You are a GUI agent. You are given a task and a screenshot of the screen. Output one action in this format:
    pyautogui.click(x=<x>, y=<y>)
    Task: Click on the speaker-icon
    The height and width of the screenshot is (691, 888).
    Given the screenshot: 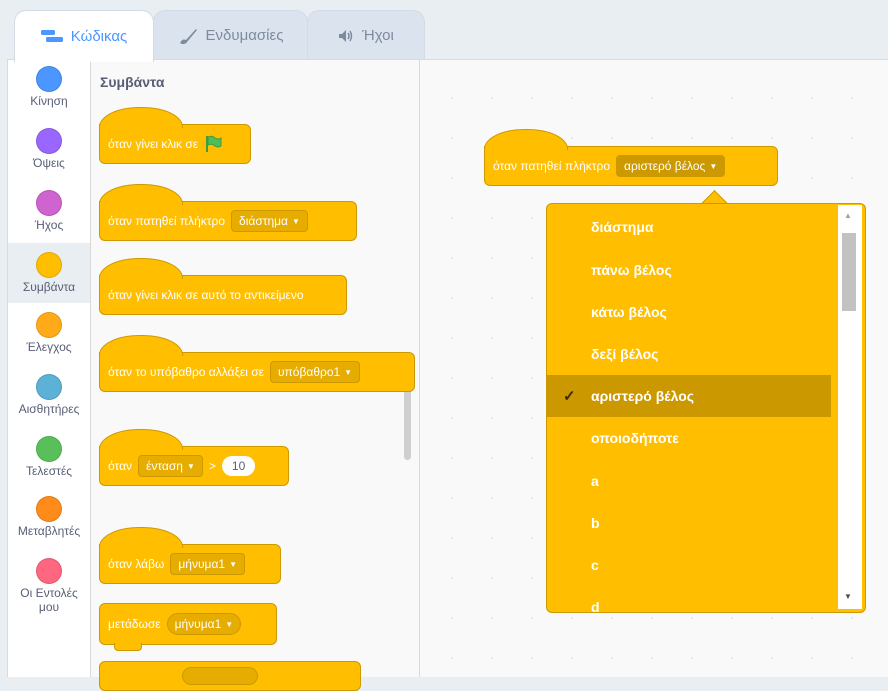 What is the action you would take?
    pyautogui.click(x=346, y=36)
    